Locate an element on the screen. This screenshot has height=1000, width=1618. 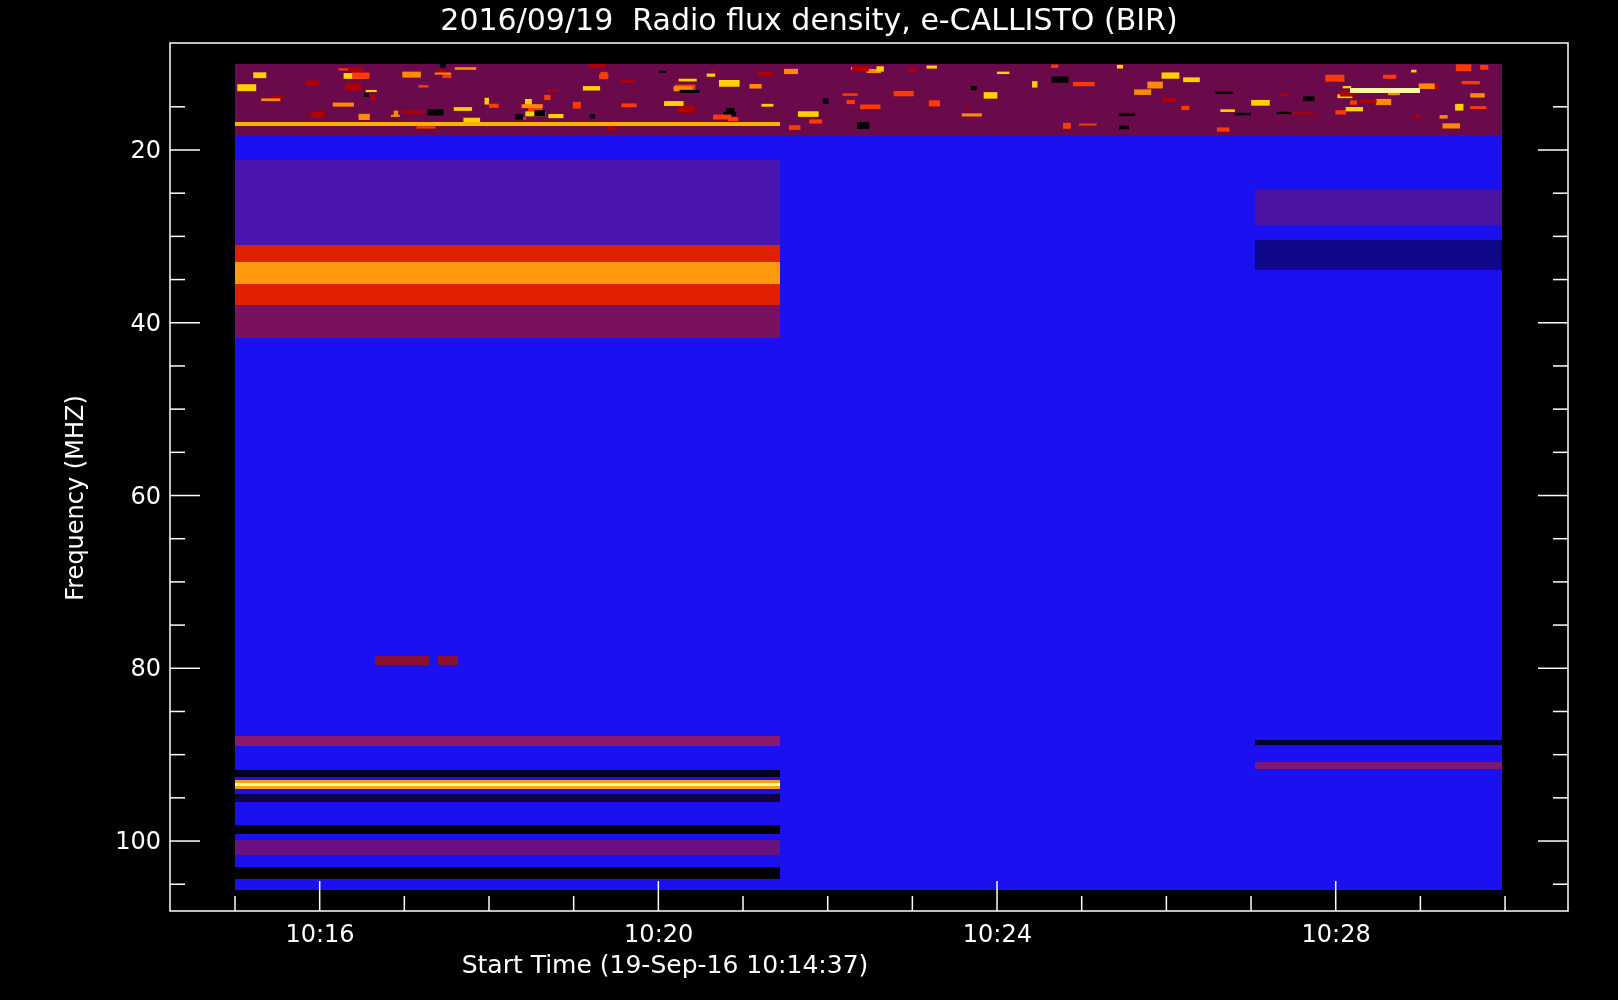
chart-title: 2016/09/19 Radio flux density, e-CALLISTO (BIR) is located at coordinates (809, 19).